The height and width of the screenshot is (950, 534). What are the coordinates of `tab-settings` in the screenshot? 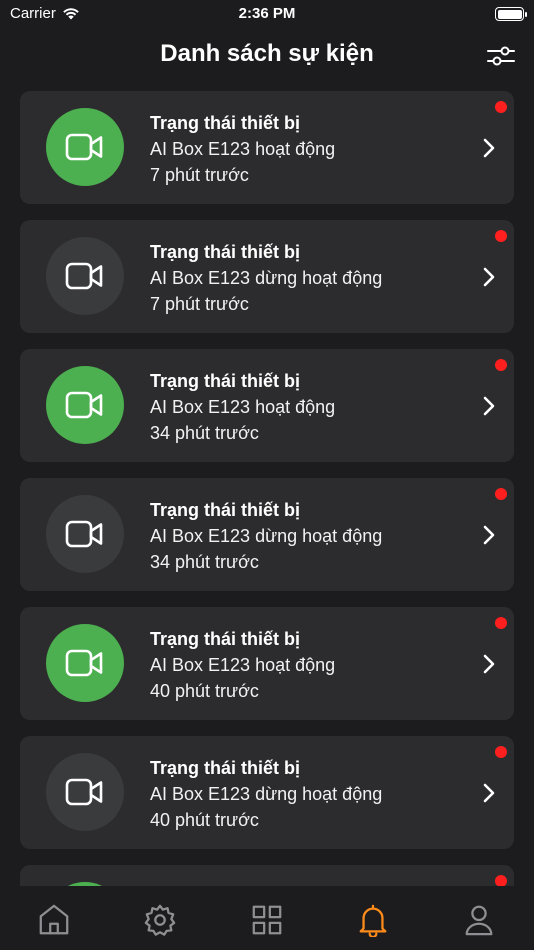 It's located at (160, 920).